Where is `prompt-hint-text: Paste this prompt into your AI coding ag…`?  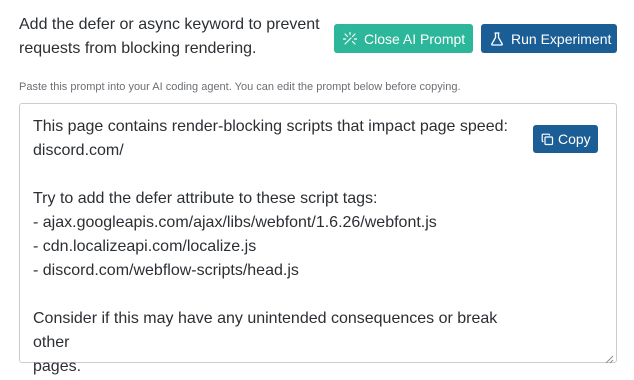 prompt-hint-text: Paste this prompt into your AI coding ag… is located at coordinates (240, 87).